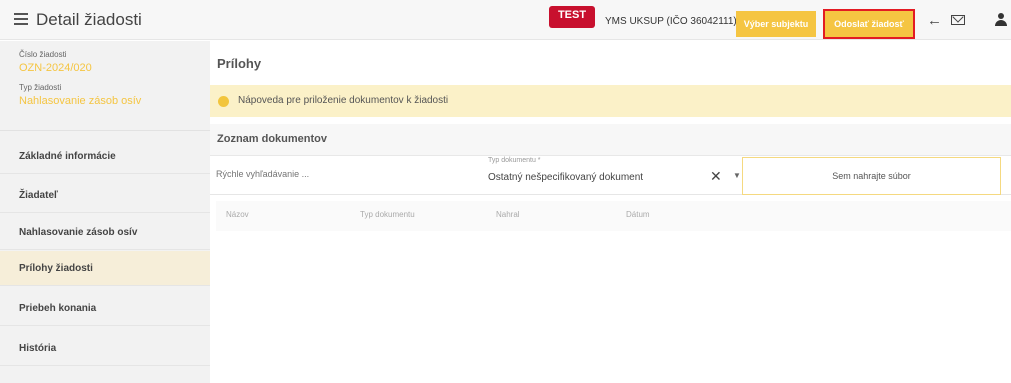  I want to click on mail-icon, so click(958, 20).